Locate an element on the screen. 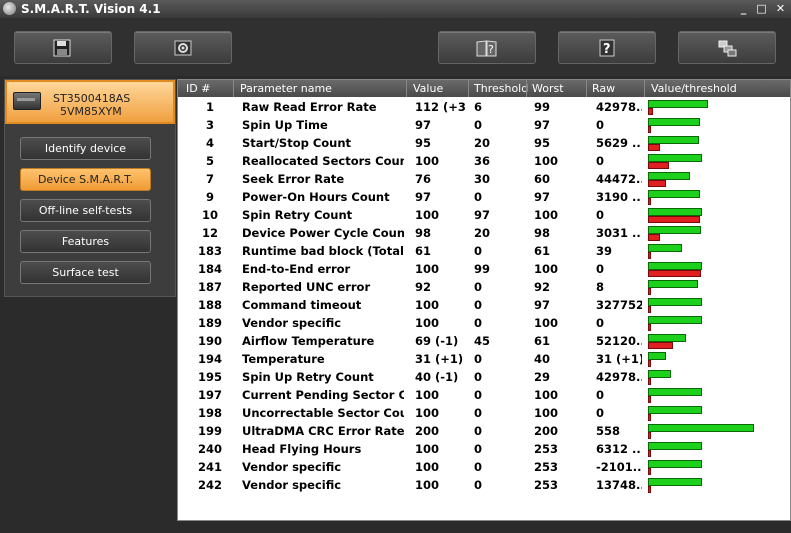  table-row: 184 End-to-End error 100 99 100 0 is located at coordinates (484, 269).